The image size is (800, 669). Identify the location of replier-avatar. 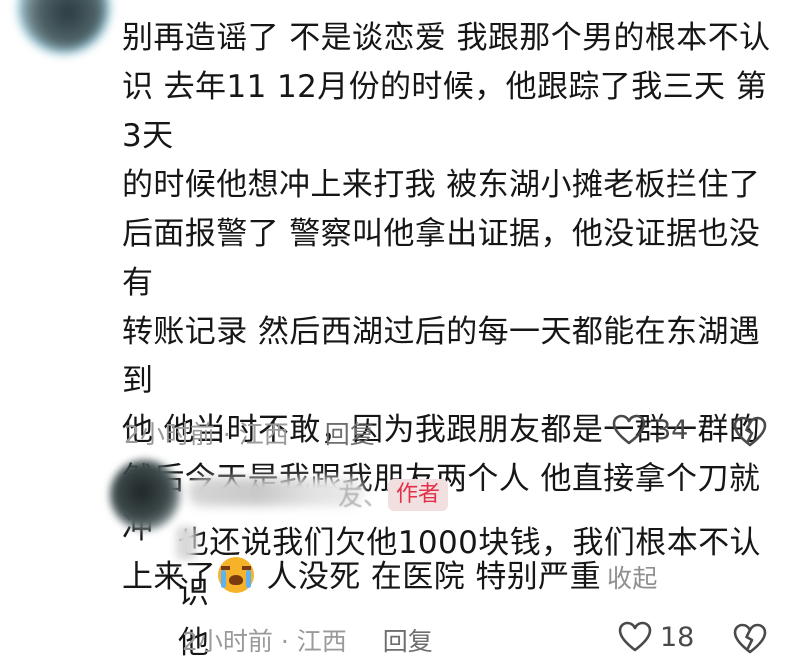
(145, 495).